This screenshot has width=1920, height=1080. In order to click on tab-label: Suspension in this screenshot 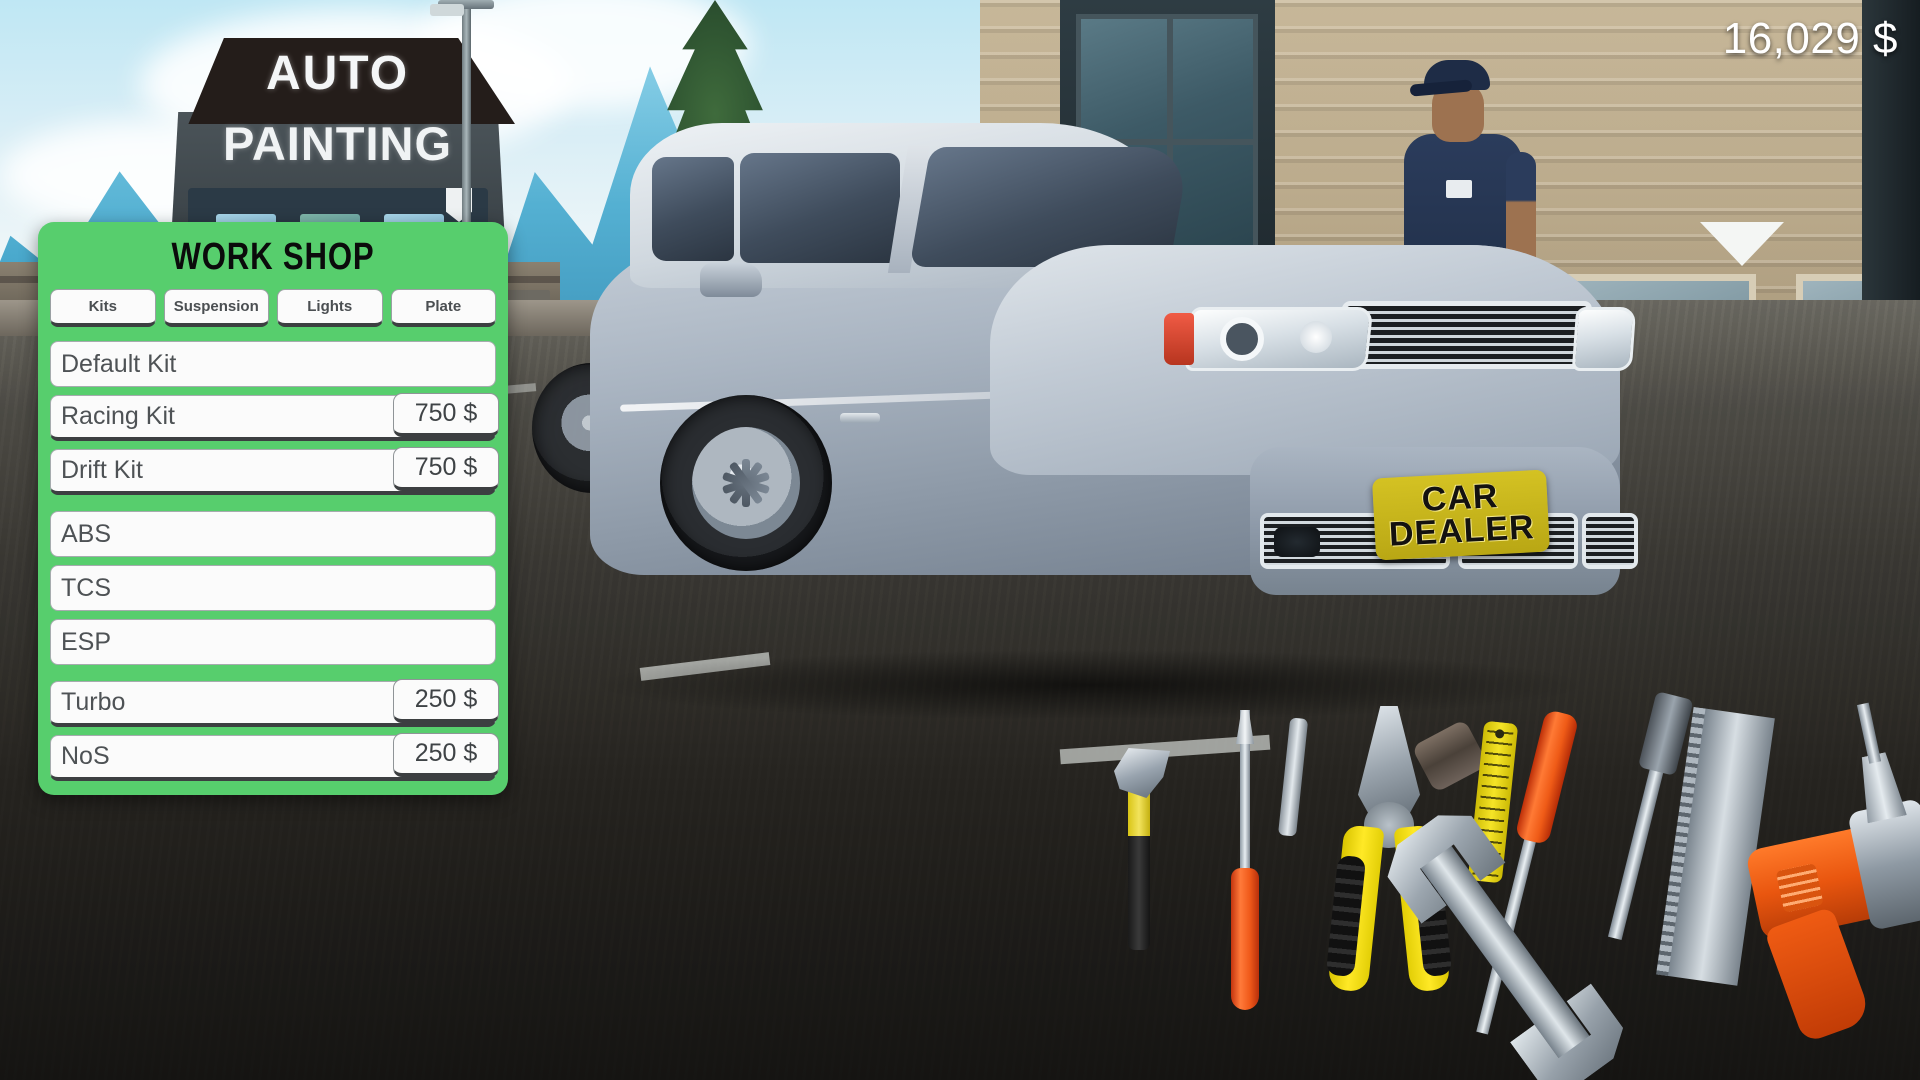, I will do `click(216, 306)`.